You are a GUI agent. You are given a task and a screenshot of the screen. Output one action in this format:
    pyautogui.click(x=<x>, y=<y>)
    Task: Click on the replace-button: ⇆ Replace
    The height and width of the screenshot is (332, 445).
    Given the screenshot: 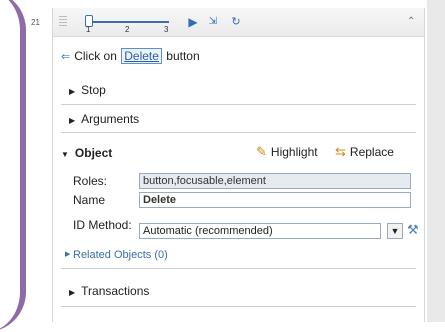 What is the action you would take?
    pyautogui.click(x=364, y=152)
    